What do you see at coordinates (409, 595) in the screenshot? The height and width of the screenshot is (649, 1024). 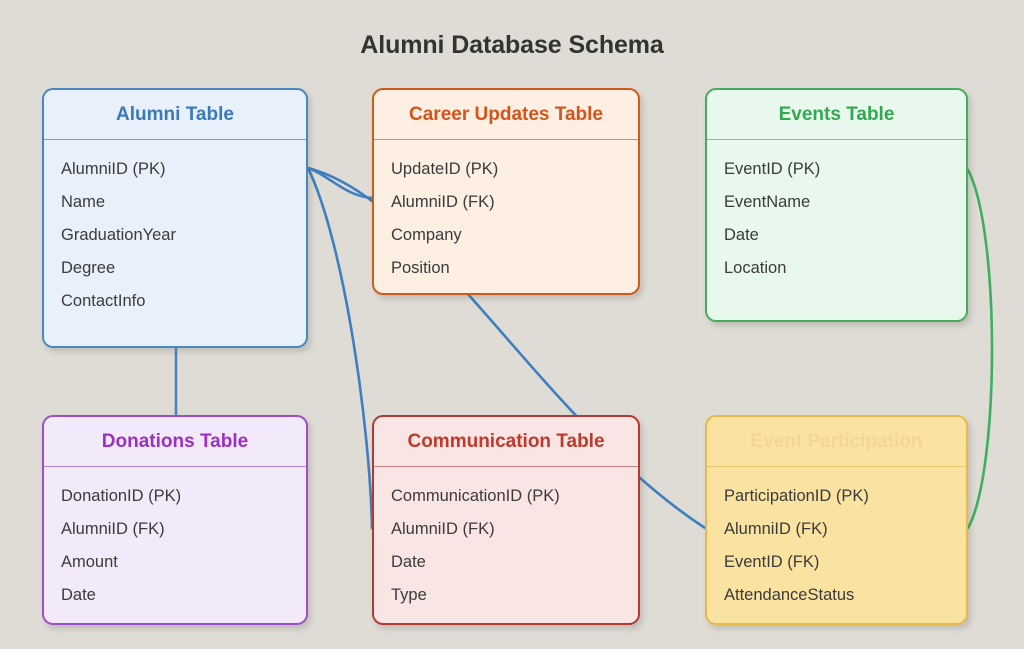 I see `field-row: Type` at bounding box center [409, 595].